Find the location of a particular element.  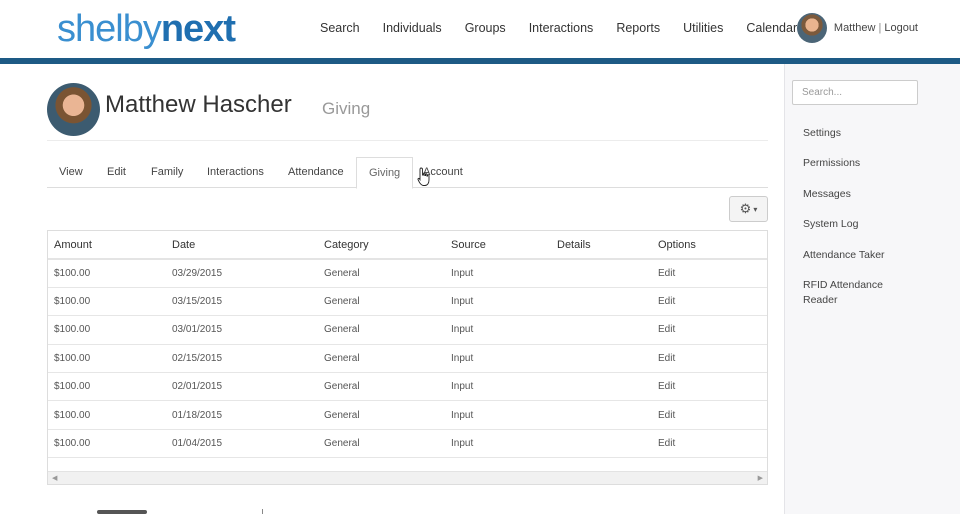

user-name: Matthew is located at coordinates (855, 28).